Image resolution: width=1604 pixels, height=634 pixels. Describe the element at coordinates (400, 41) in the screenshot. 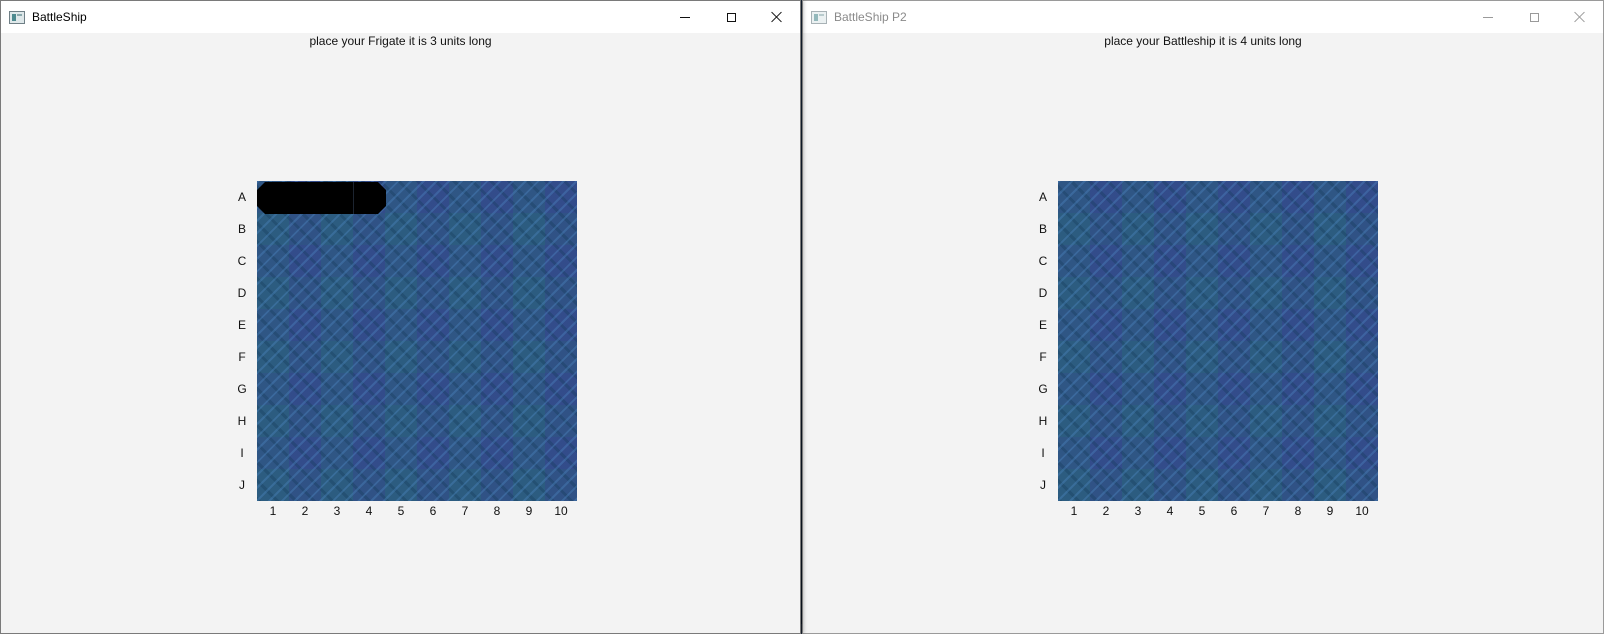

I see `placement-prompt: place your Frigate it is 3 units long` at that location.